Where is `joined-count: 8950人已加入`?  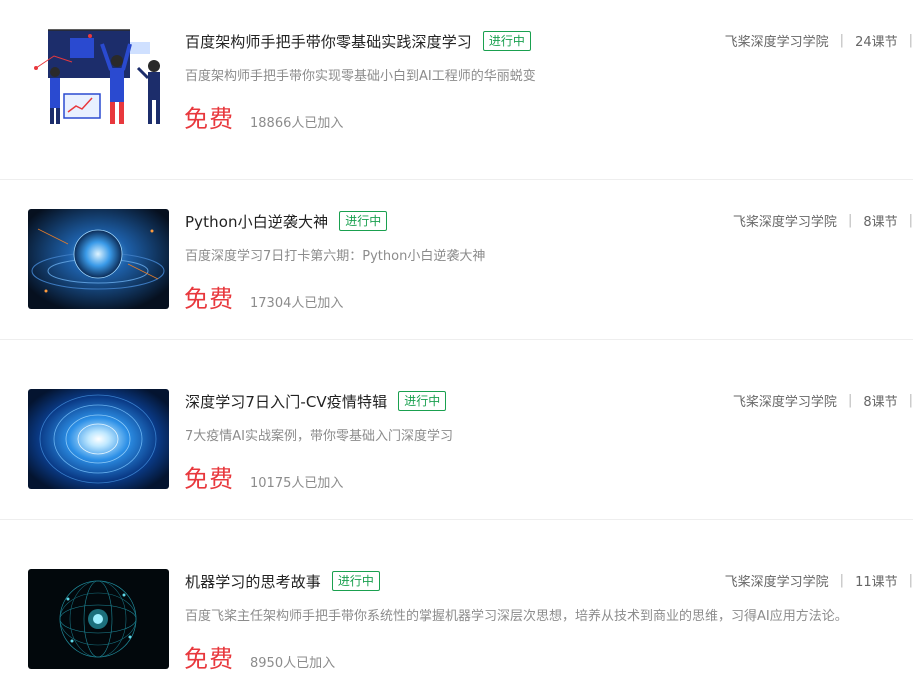
joined-count: 8950人已加入 is located at coordinates (293, 663).